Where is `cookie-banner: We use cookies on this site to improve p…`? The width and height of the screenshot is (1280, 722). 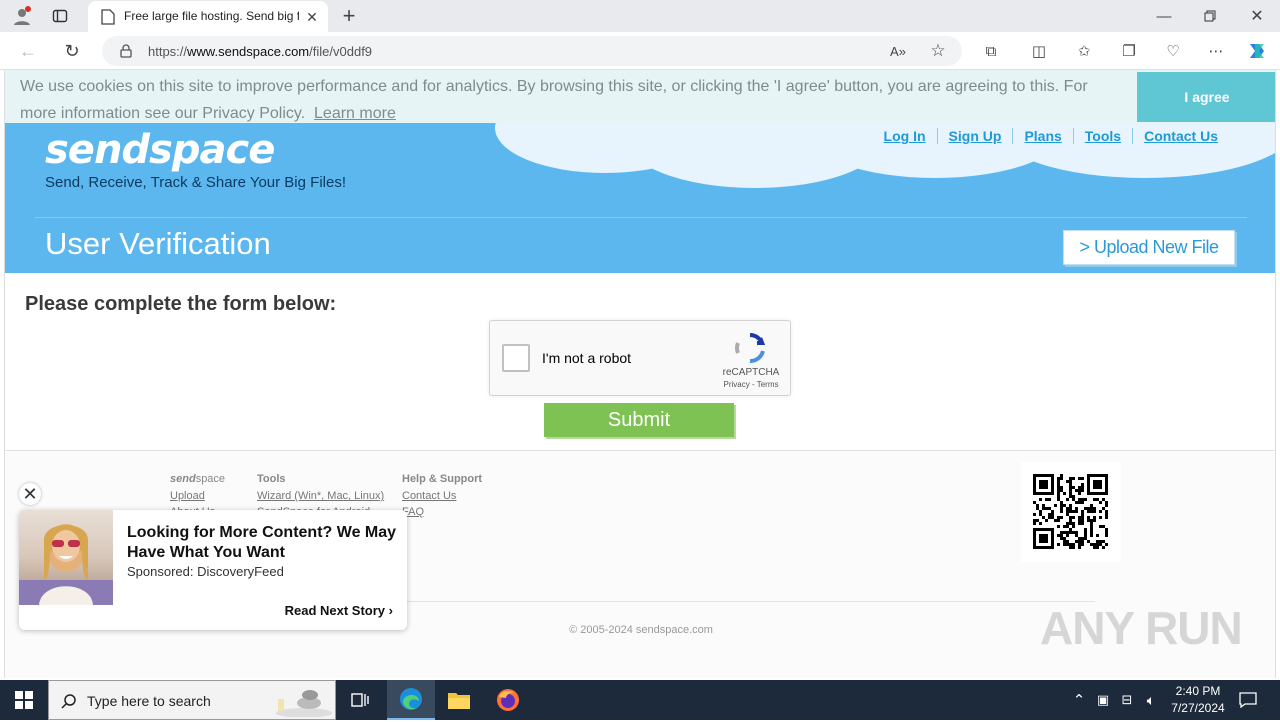 cookie-banner: We use cookies on this site to improve p… is located at coordinates (640, 96).